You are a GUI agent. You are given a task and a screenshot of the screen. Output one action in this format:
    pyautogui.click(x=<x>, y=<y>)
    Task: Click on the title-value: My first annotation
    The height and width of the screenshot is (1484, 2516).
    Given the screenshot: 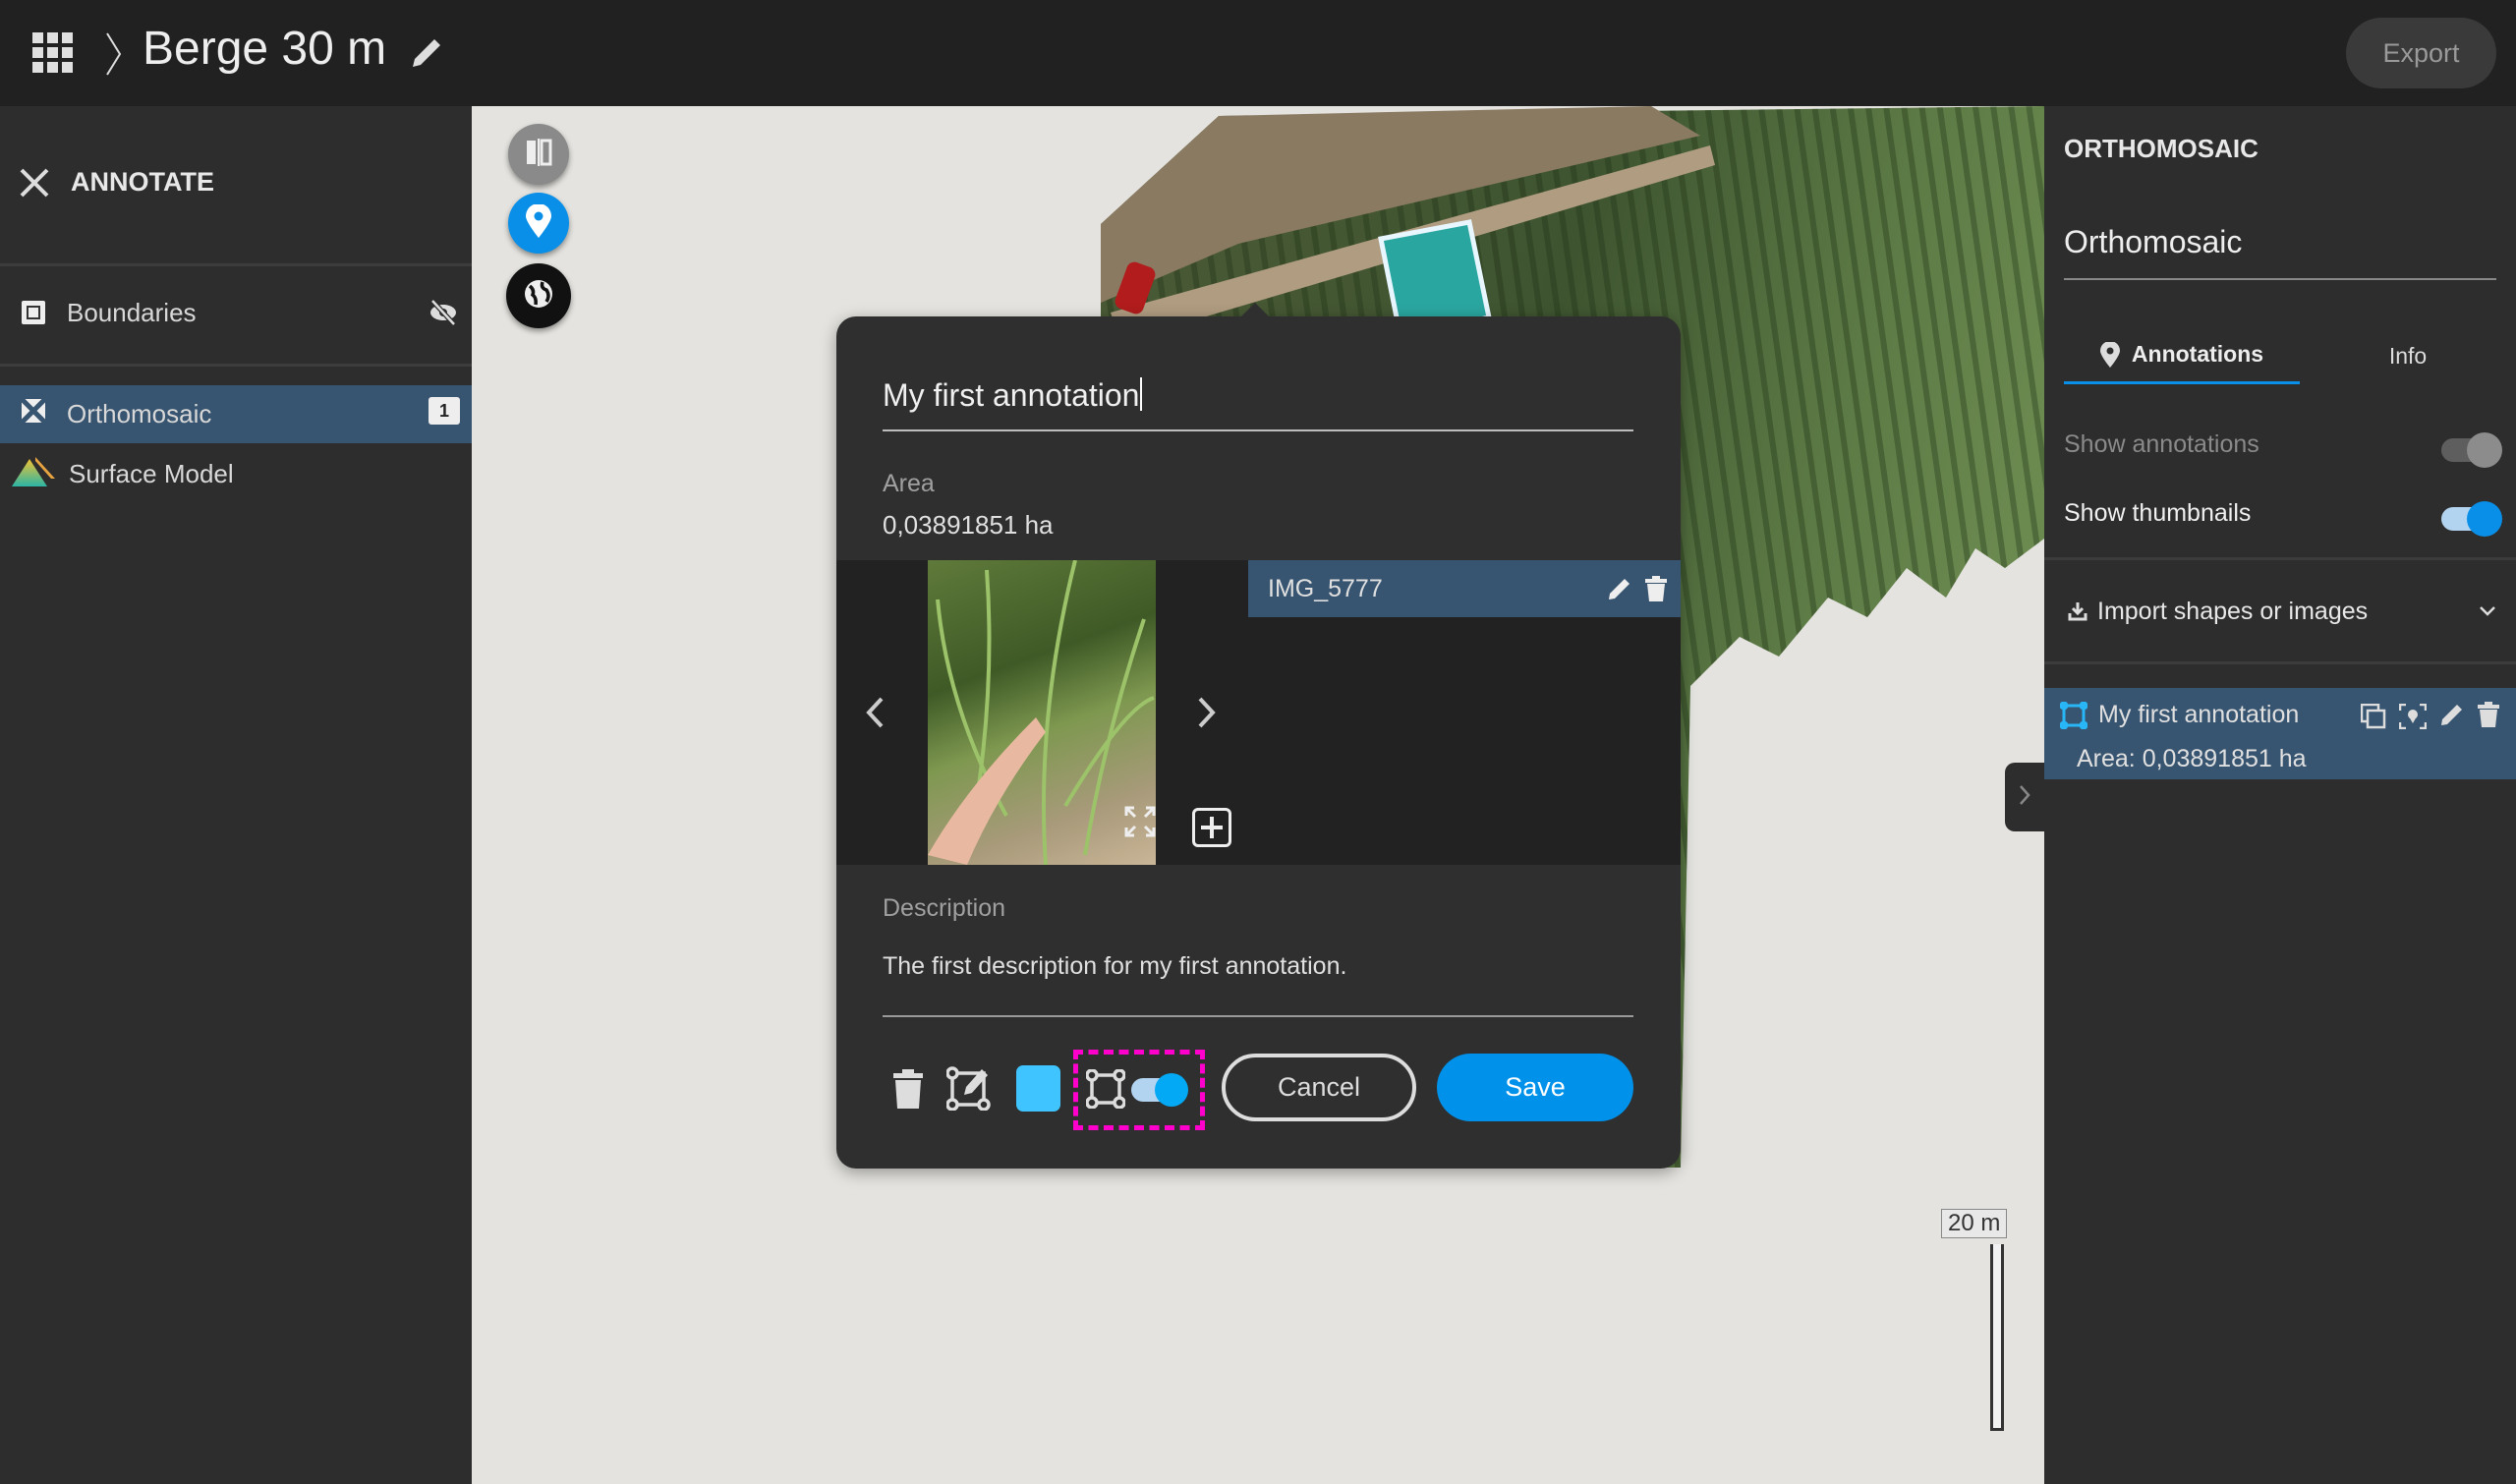 What is the action you would take?
    pyautogui.click(x=1011, y=395)
    